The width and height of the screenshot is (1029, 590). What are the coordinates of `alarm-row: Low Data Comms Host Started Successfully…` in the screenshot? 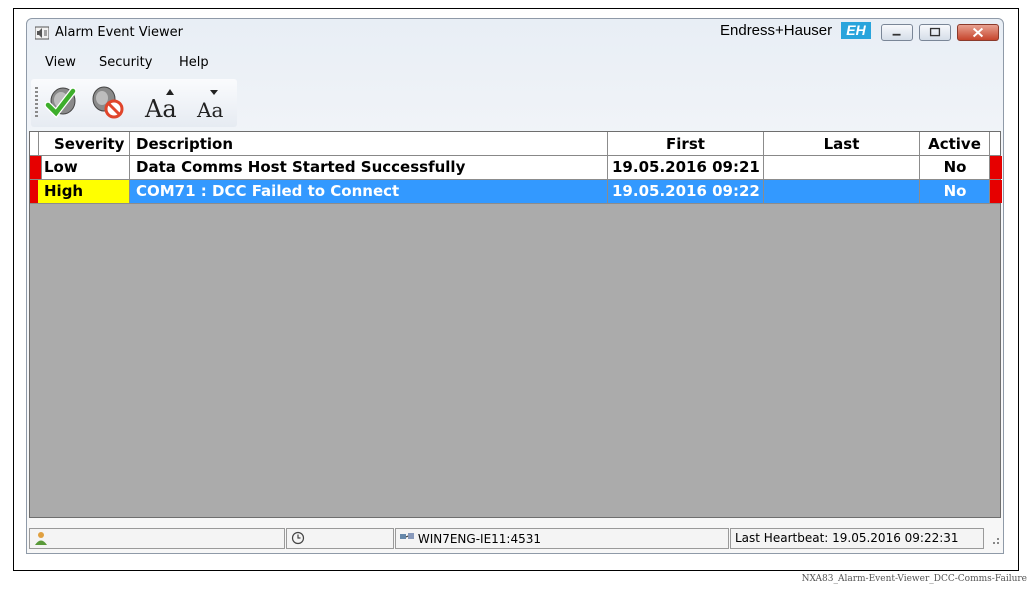 It's located at (516, 168).